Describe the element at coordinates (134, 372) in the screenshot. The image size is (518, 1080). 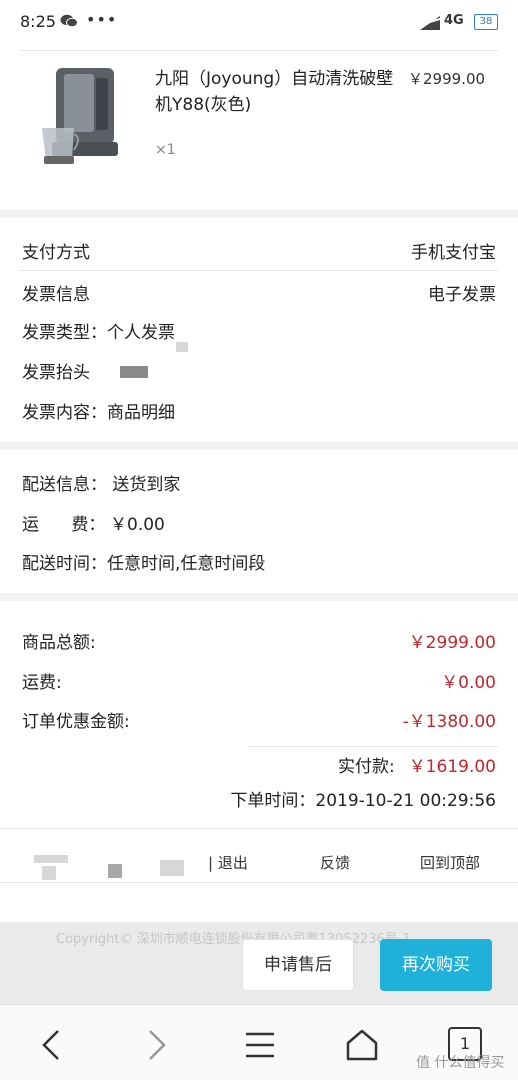
I see `redacted-invoice-title` at that location.